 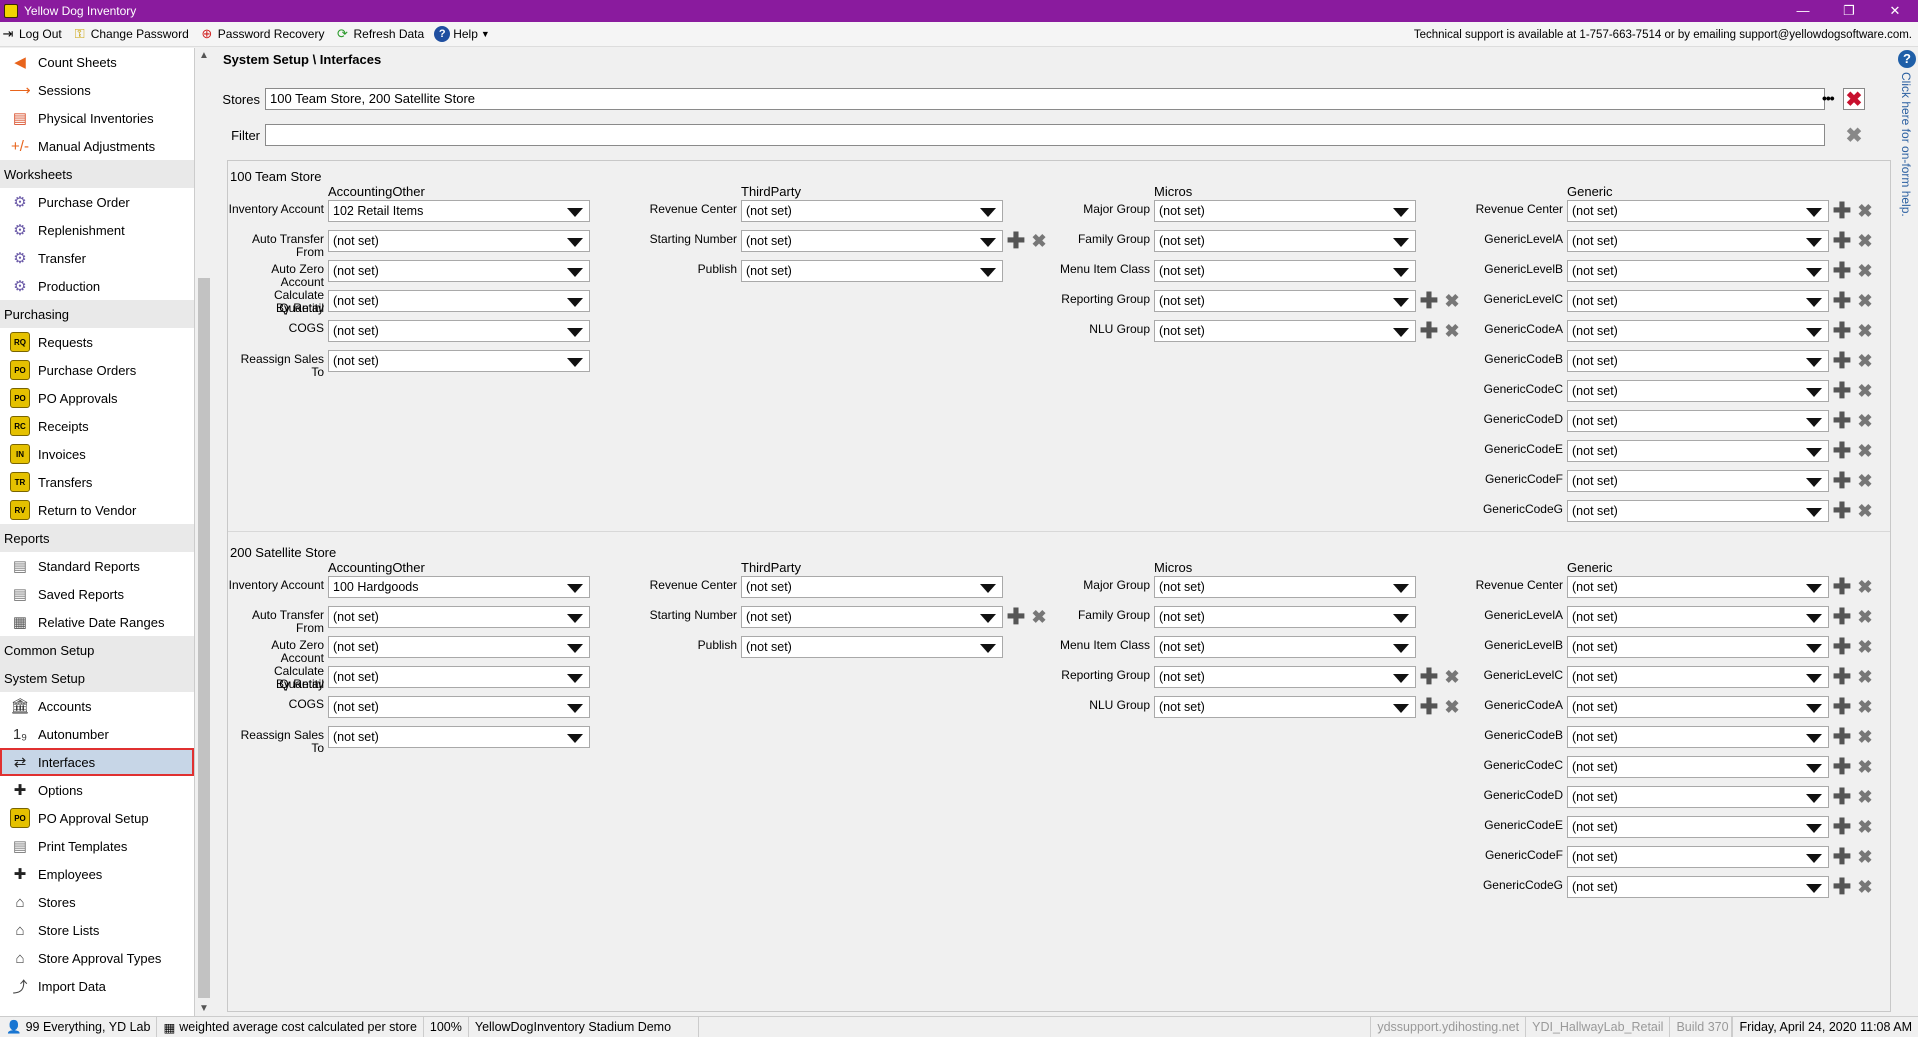 What do you see at coordinates (204, 1008) in the screenshot?
I see `scroll-down-icon: ▼` at bounding box center [204, 1008].